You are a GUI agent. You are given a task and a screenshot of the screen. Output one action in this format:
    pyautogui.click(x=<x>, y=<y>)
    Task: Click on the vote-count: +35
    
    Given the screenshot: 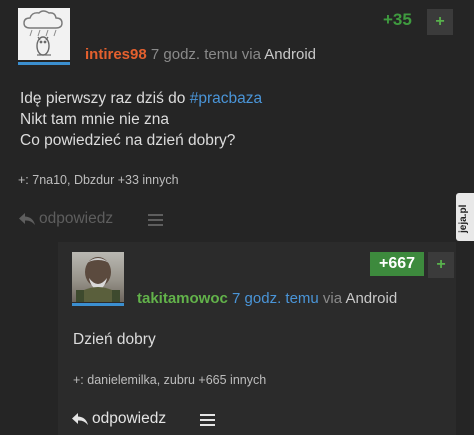 What is the action you would take?
    pyautogui.click(x=397, y=19)
    